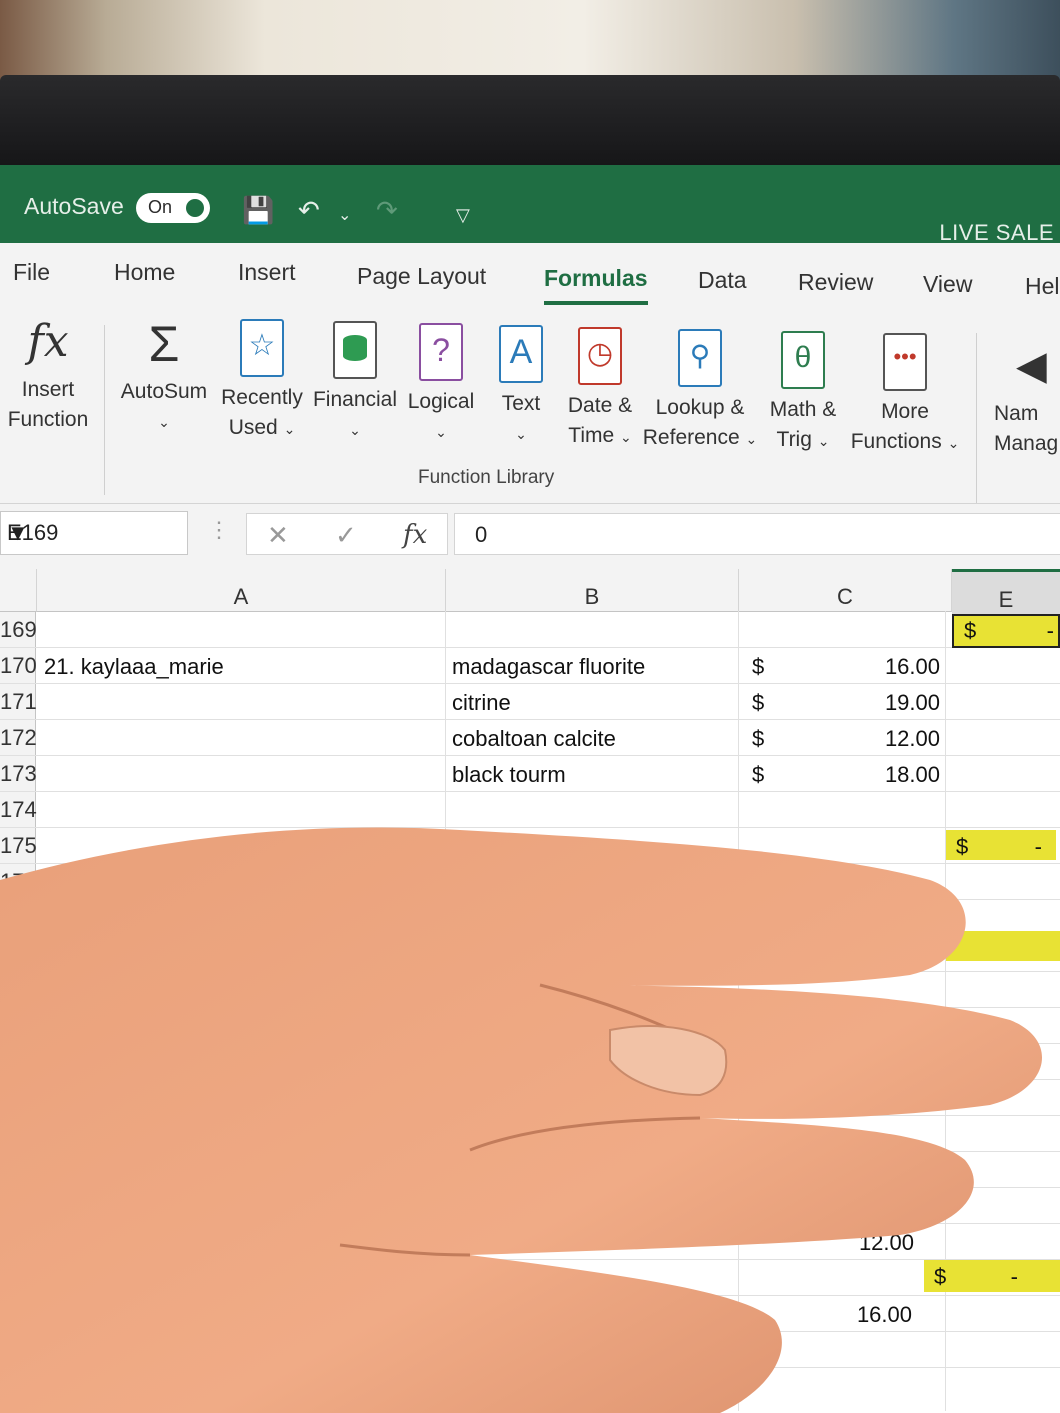 The height and width of the screenshot is (1413, 1060). Describe the element at coordinates (700, 391) in the screenshot. I see `lookup-reference-button: ⚲ Lookup & Reference ⌄` at that location.